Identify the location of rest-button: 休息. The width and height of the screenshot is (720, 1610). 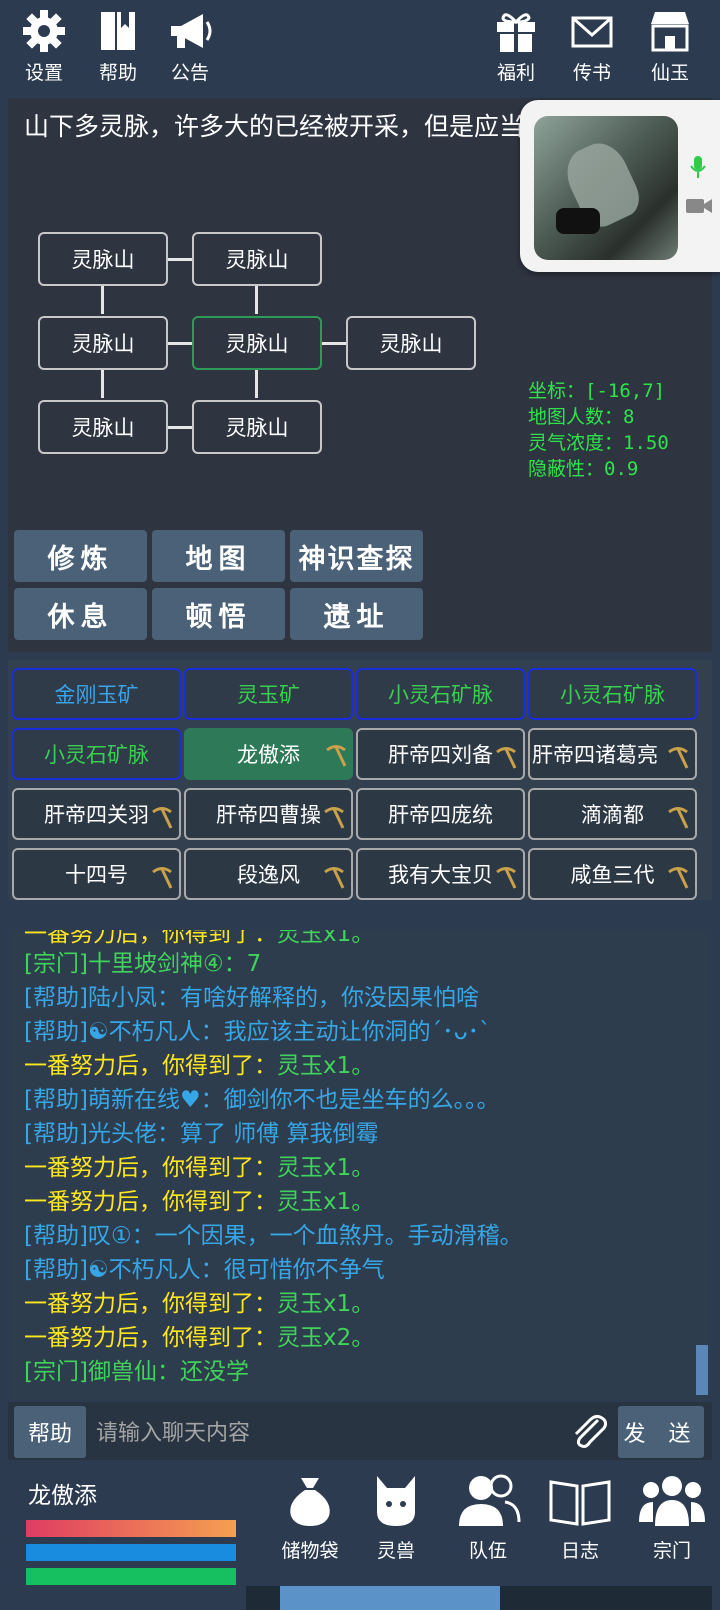
(80, 614).